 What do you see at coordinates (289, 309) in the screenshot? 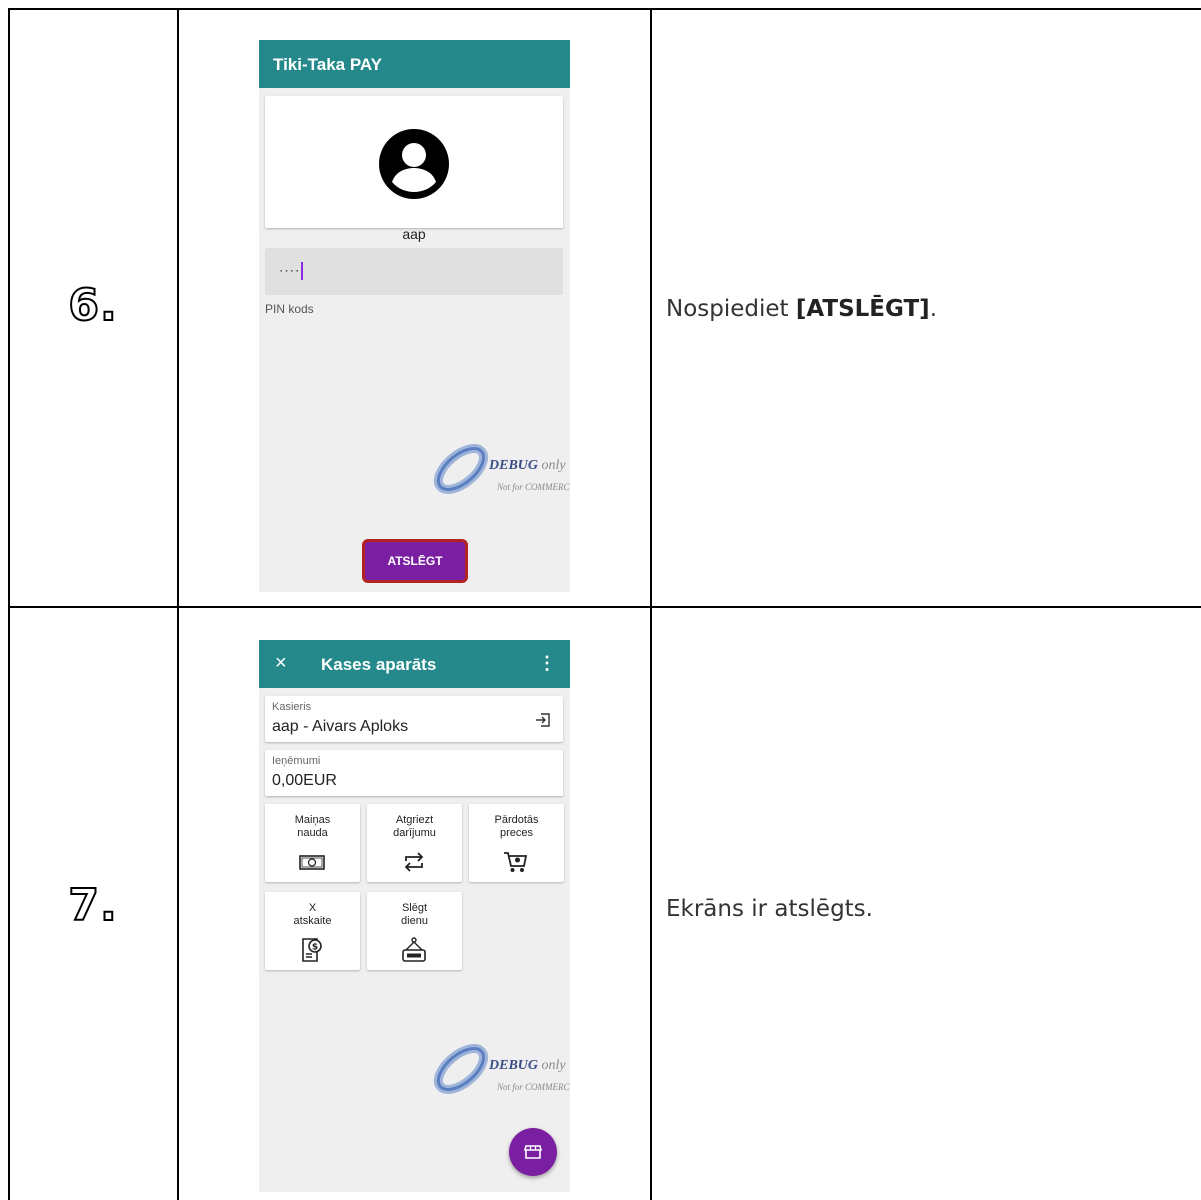
I see `pin-label: PIN kods` at bounding box center [289, 309].